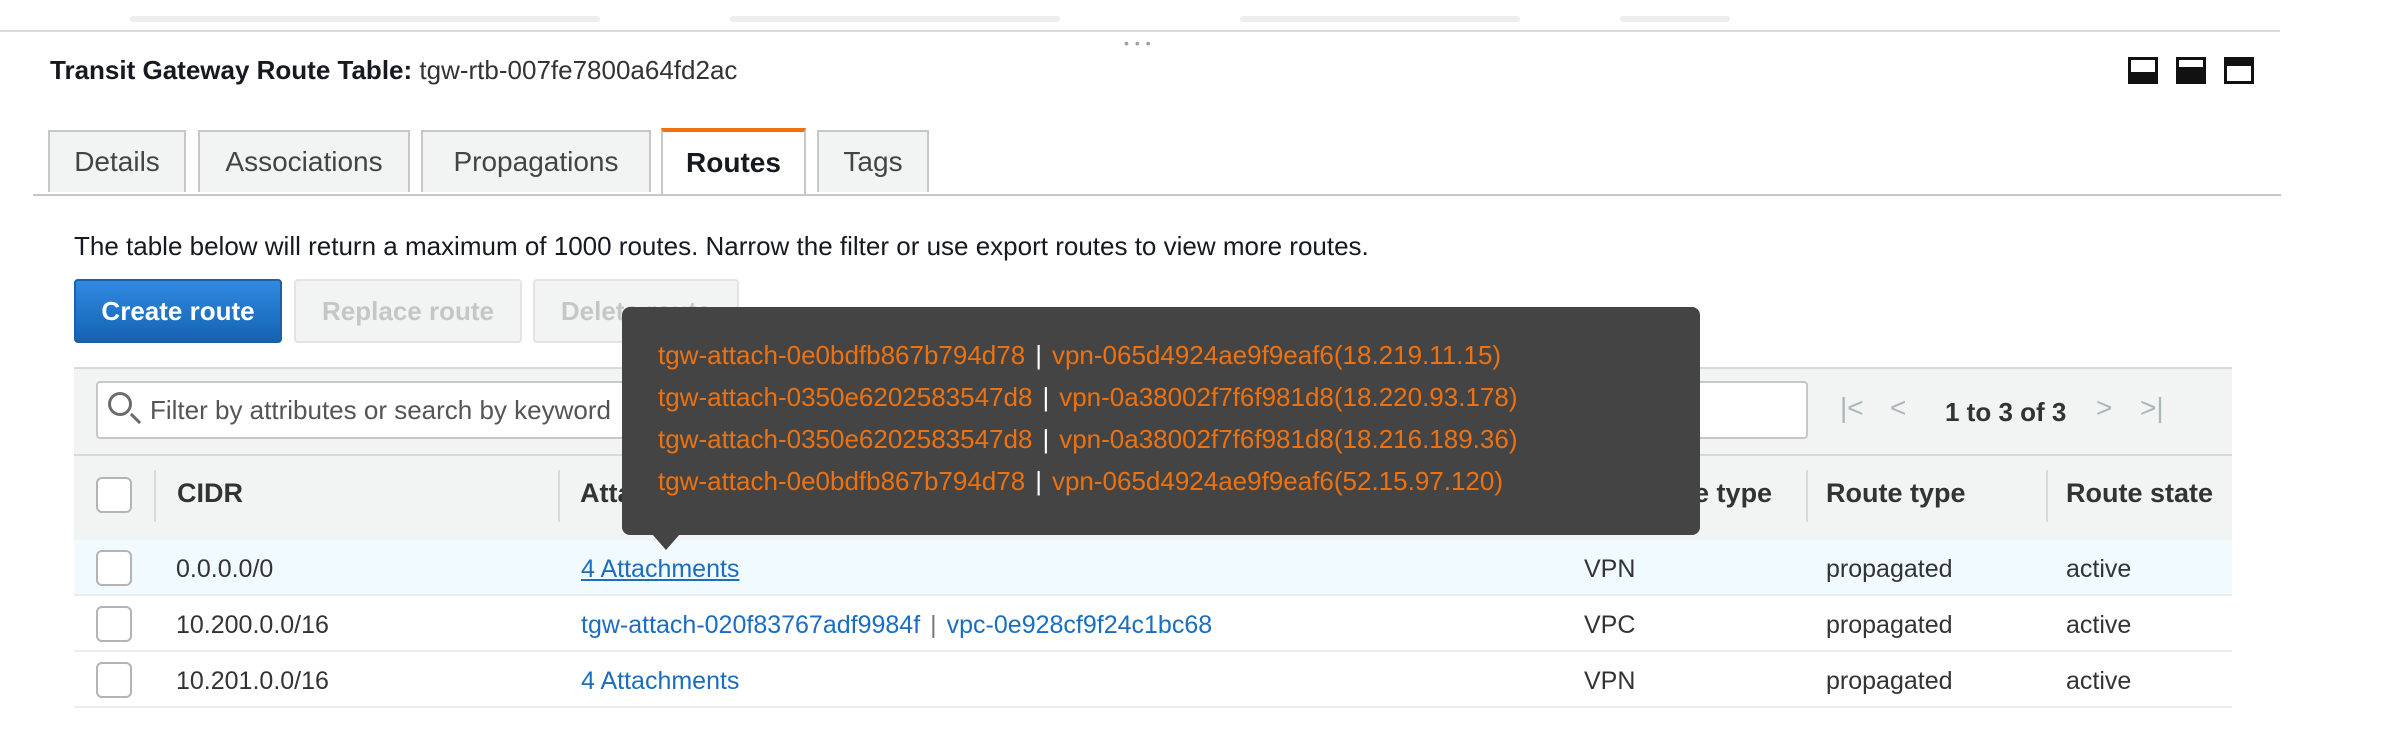  What do you see at coordinates (2152, 408) in the screenshot?
I see `last-page-icon: >|` at bounding box center [2152, 408].